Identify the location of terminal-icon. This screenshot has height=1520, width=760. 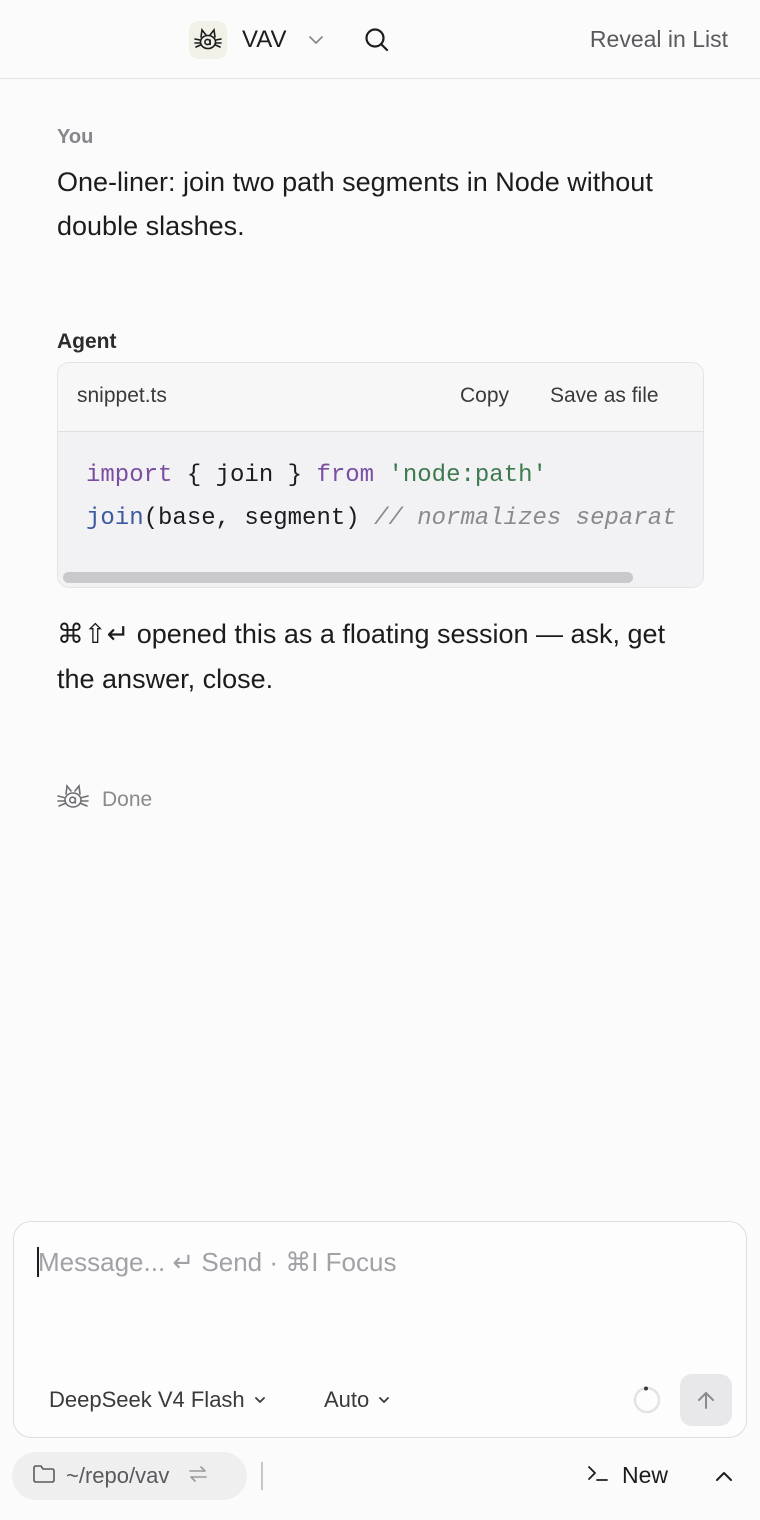
(598, 1475).